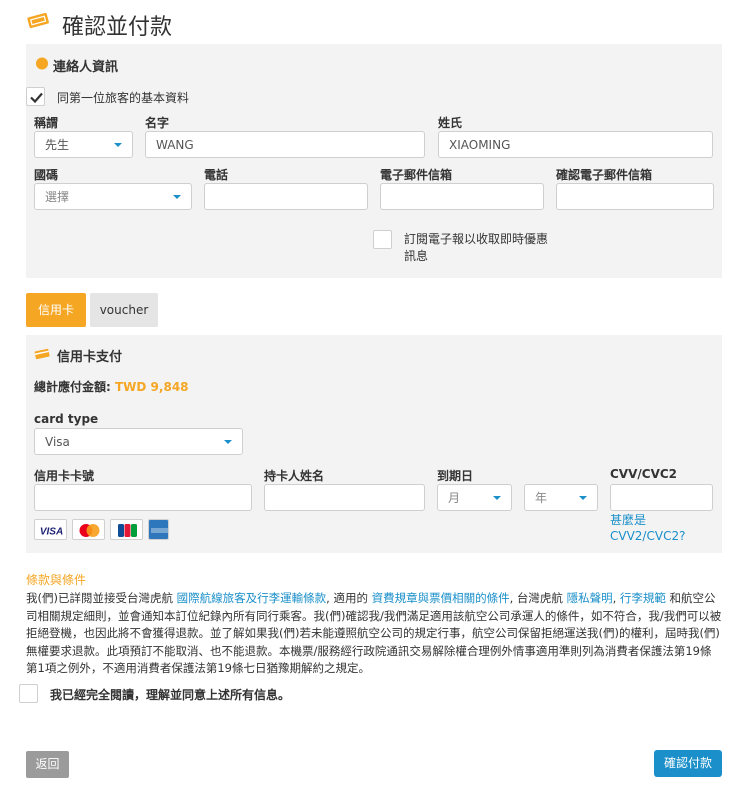 This screenshot has height=797, width=739. I want to click on mastercard-logo, so click(88, 529).